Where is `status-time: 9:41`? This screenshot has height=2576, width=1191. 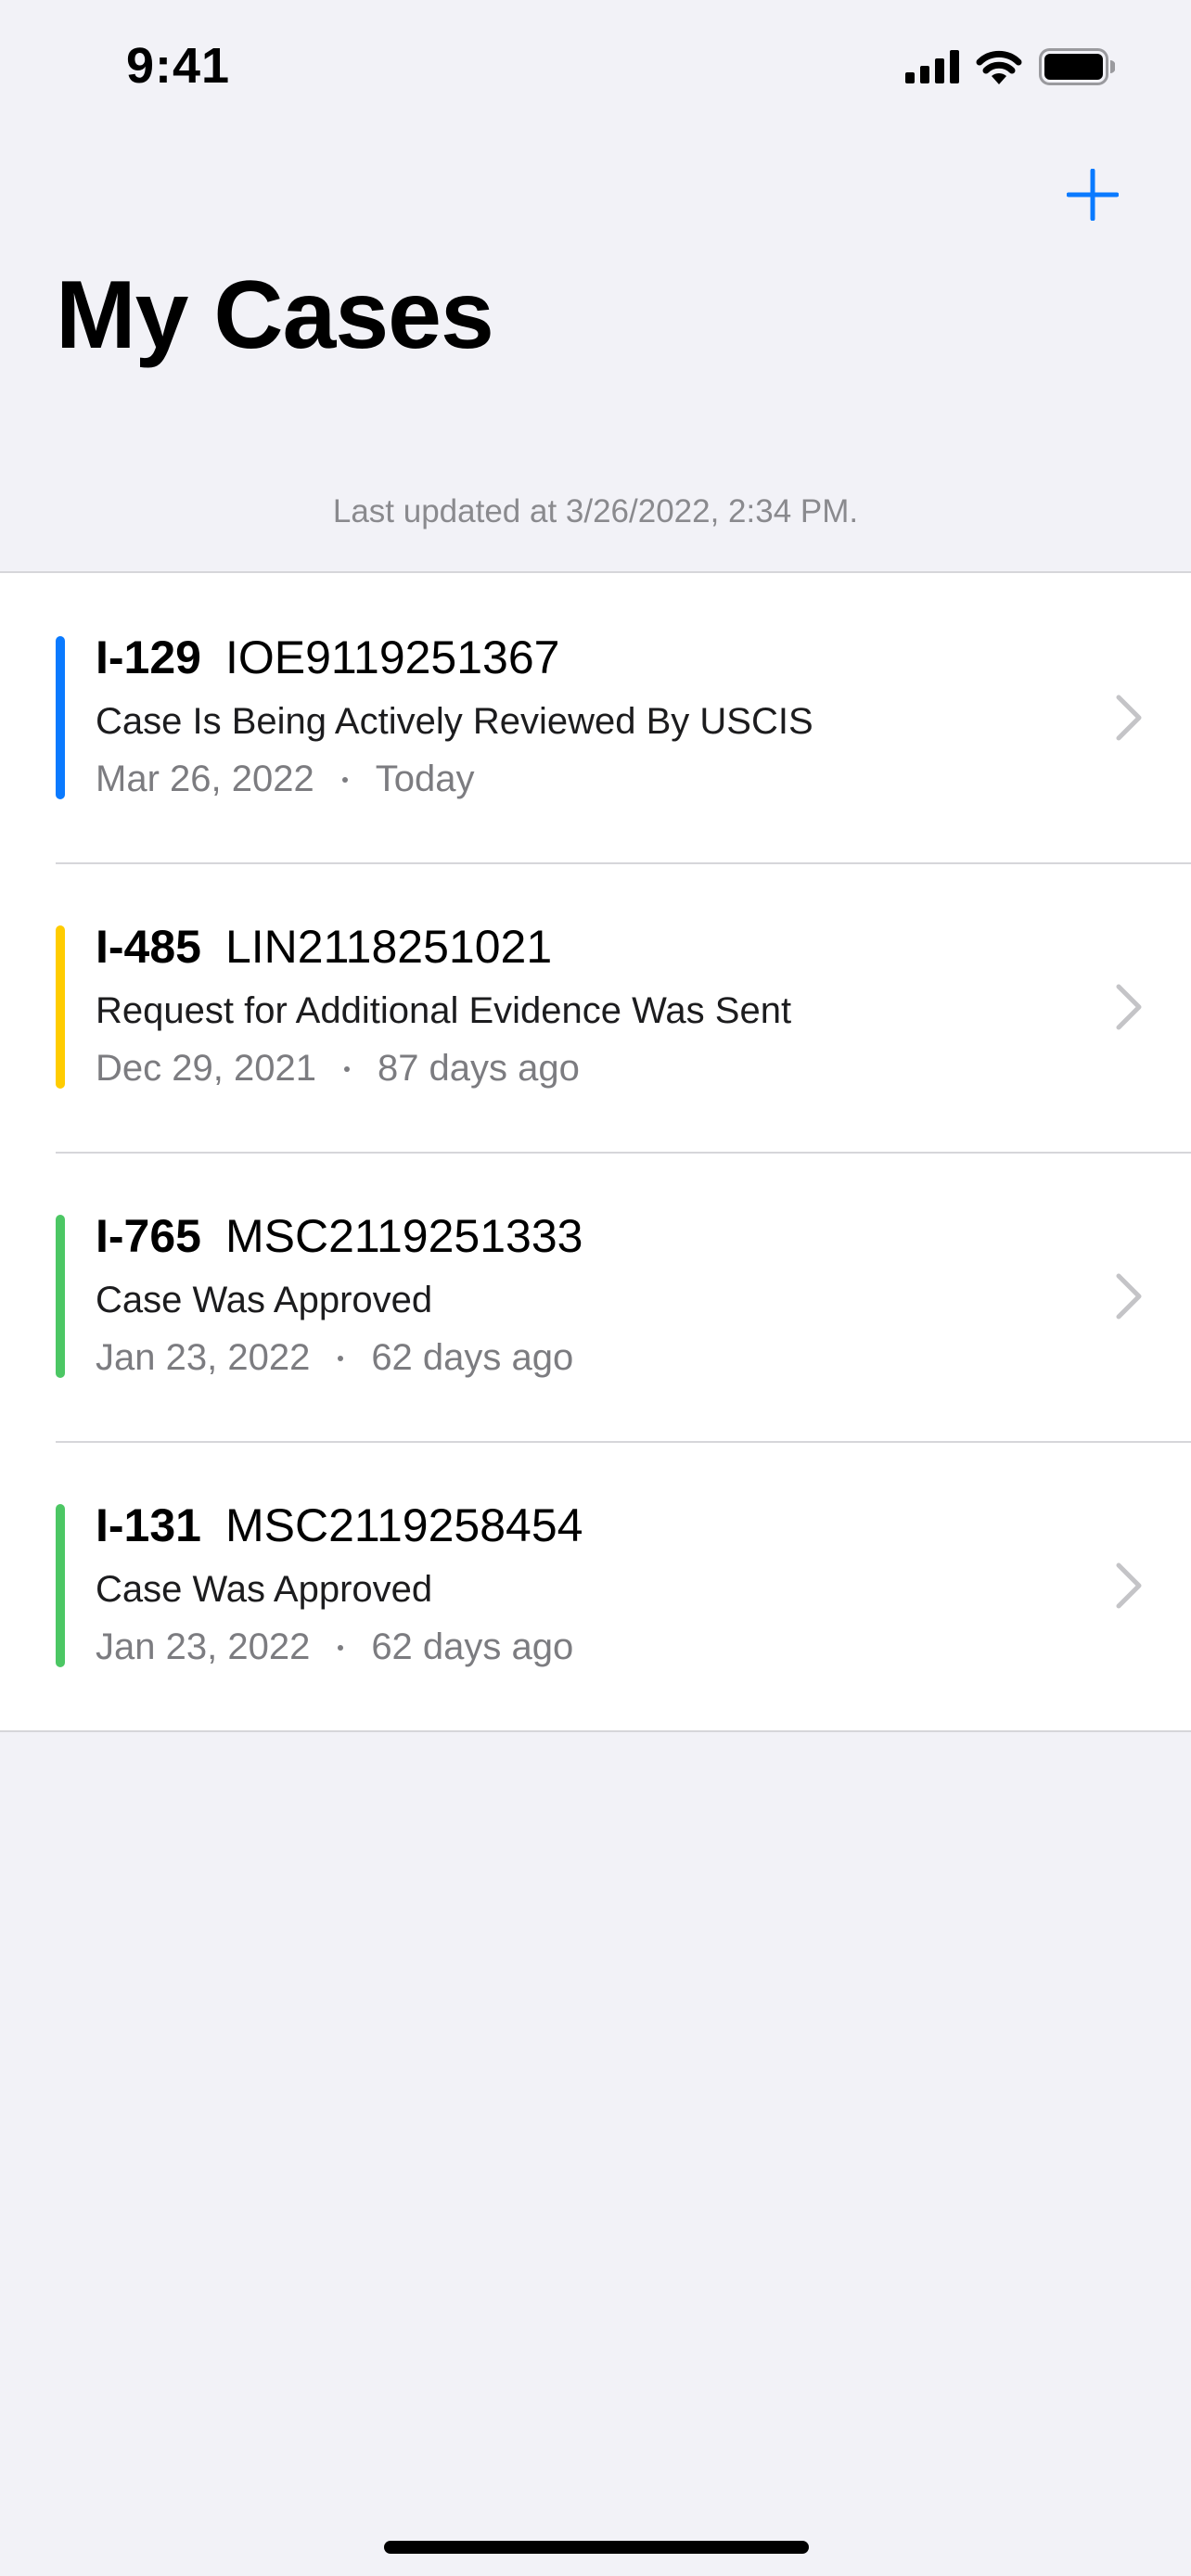
status-time: 9:41 is located at coordinates (178, 66).